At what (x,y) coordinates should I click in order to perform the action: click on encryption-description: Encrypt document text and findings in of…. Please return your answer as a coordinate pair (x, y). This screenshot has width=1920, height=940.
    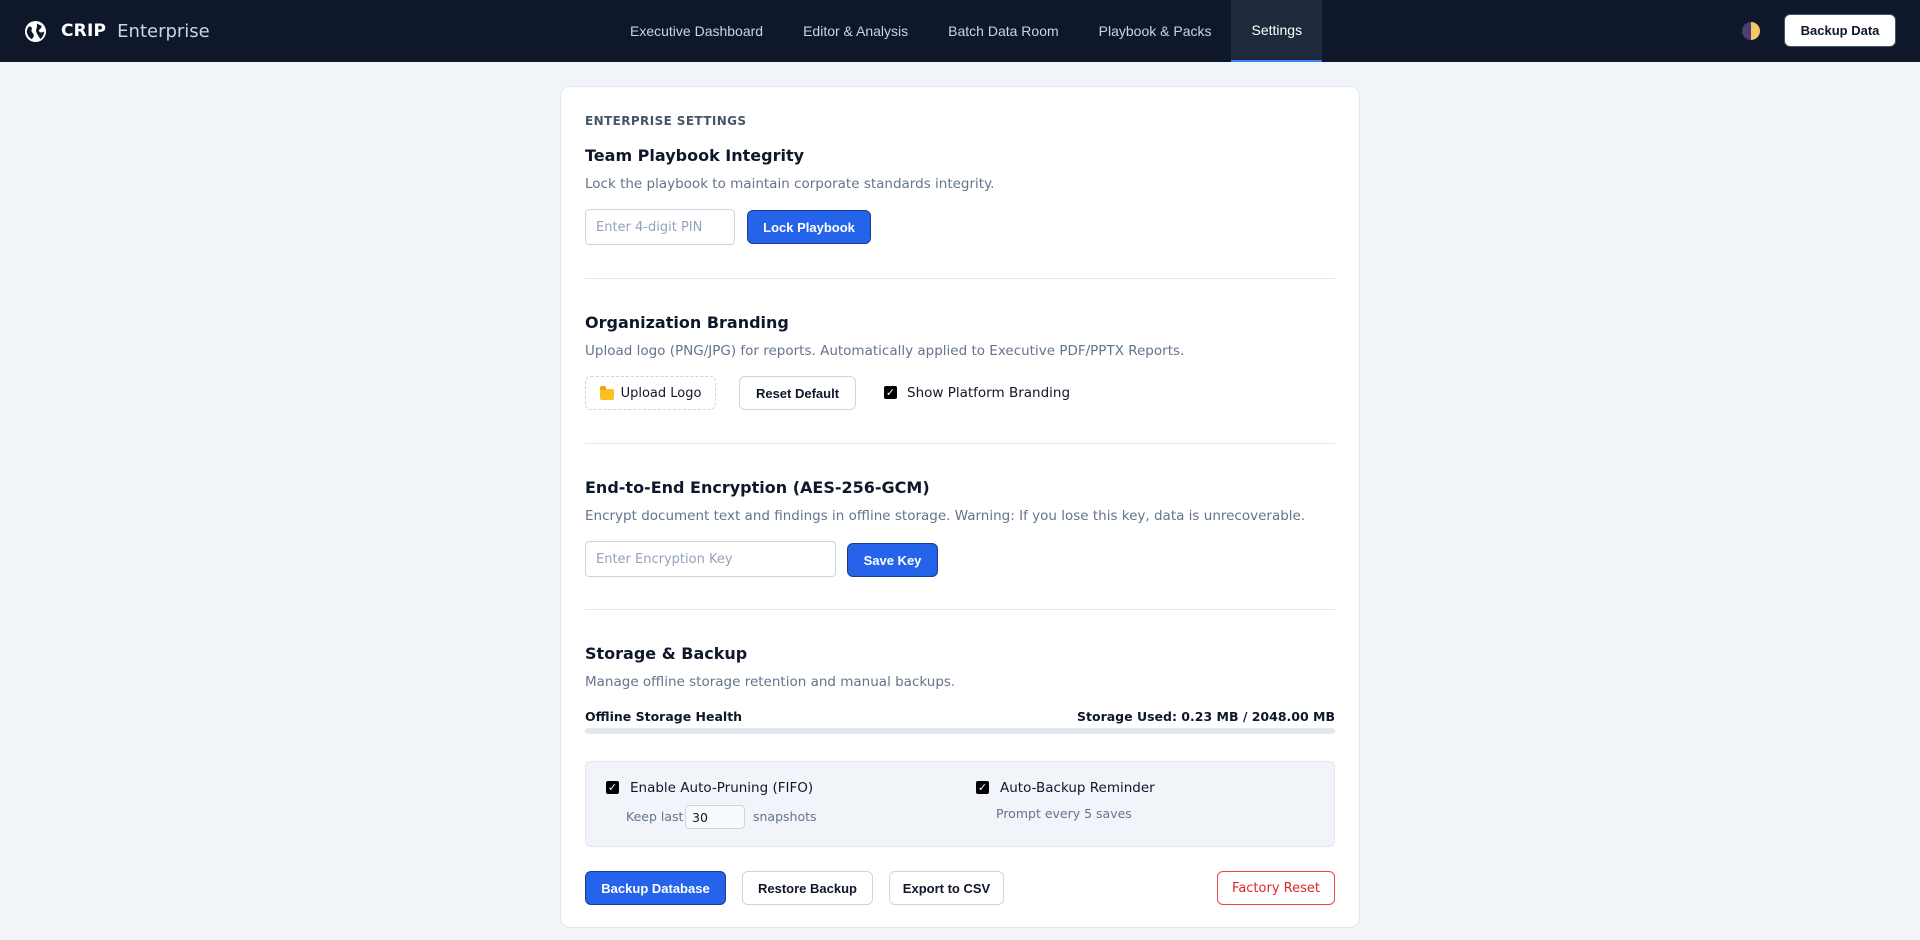
    Looking at the image, I should click on (945, 516).